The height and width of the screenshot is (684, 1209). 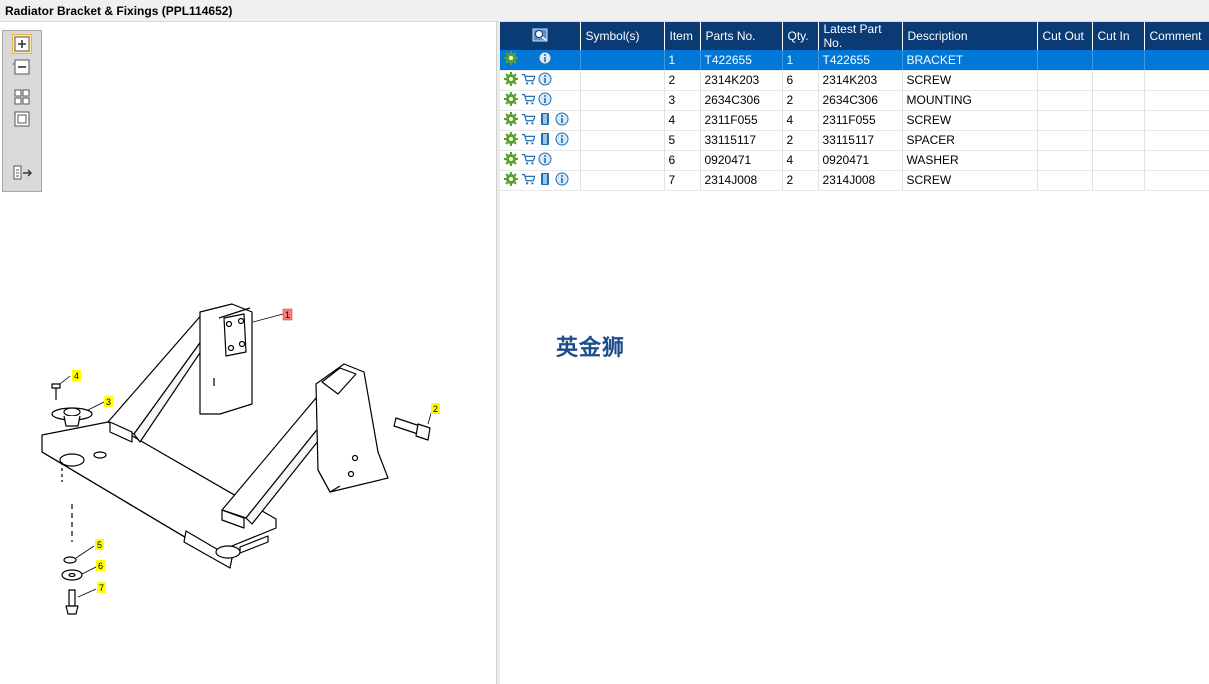 I want to click on search-parts-icon, so click(x=540, y=35).